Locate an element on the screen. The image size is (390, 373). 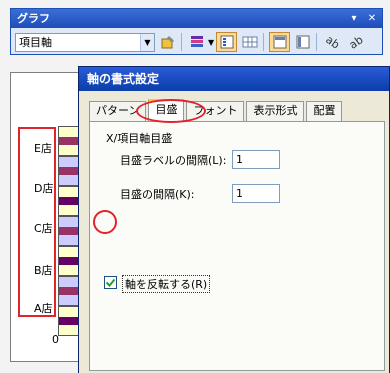
legend-button is located at coordinates (227, 42).